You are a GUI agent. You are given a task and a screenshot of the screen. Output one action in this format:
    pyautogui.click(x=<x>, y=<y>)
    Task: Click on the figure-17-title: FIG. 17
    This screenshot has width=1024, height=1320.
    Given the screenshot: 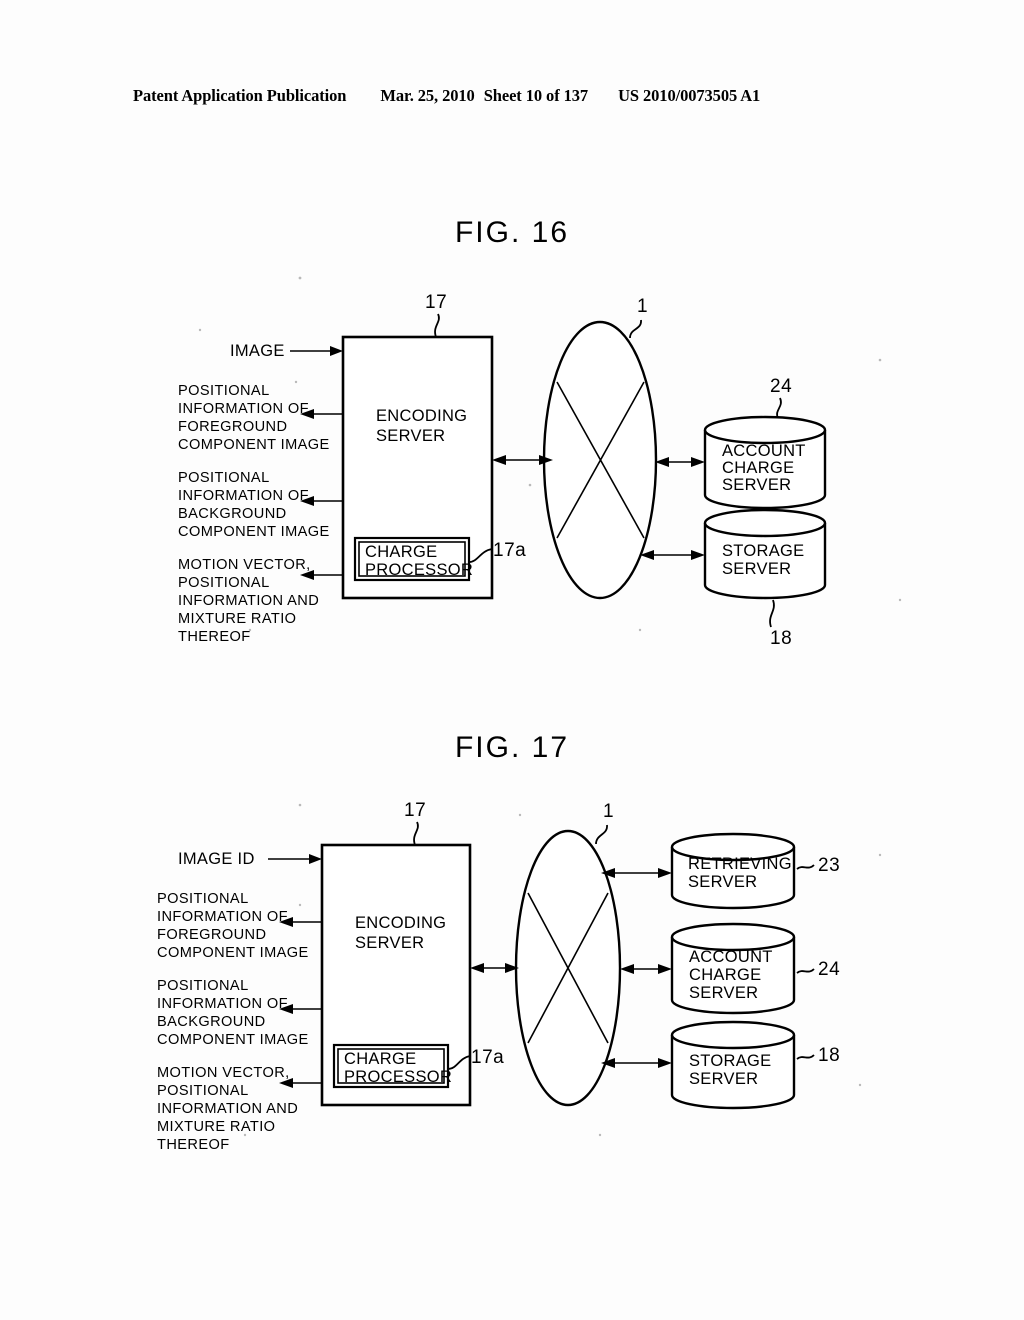 What is the action you would take?
    pyautogui.click(x=512, y=747)
    